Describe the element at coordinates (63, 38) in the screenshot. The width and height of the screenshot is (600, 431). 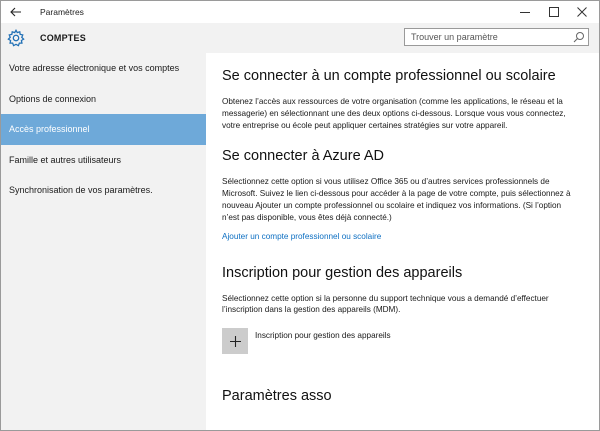
I see `section-title: COMPTES` at that location.